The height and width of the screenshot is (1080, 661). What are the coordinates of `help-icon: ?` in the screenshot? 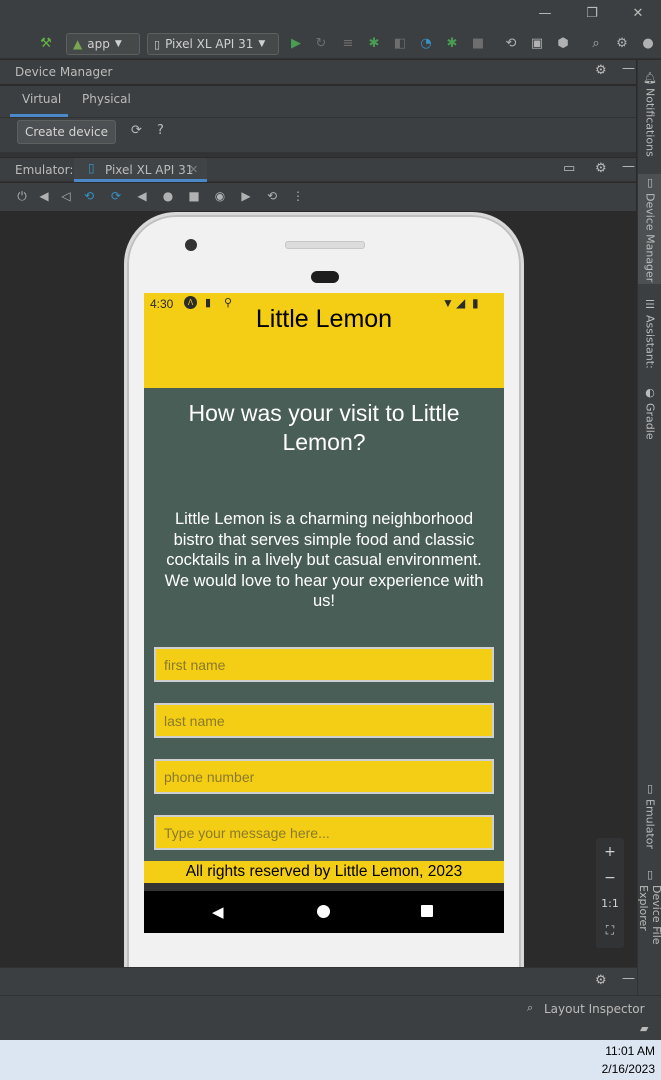 It's located at (160, 130).